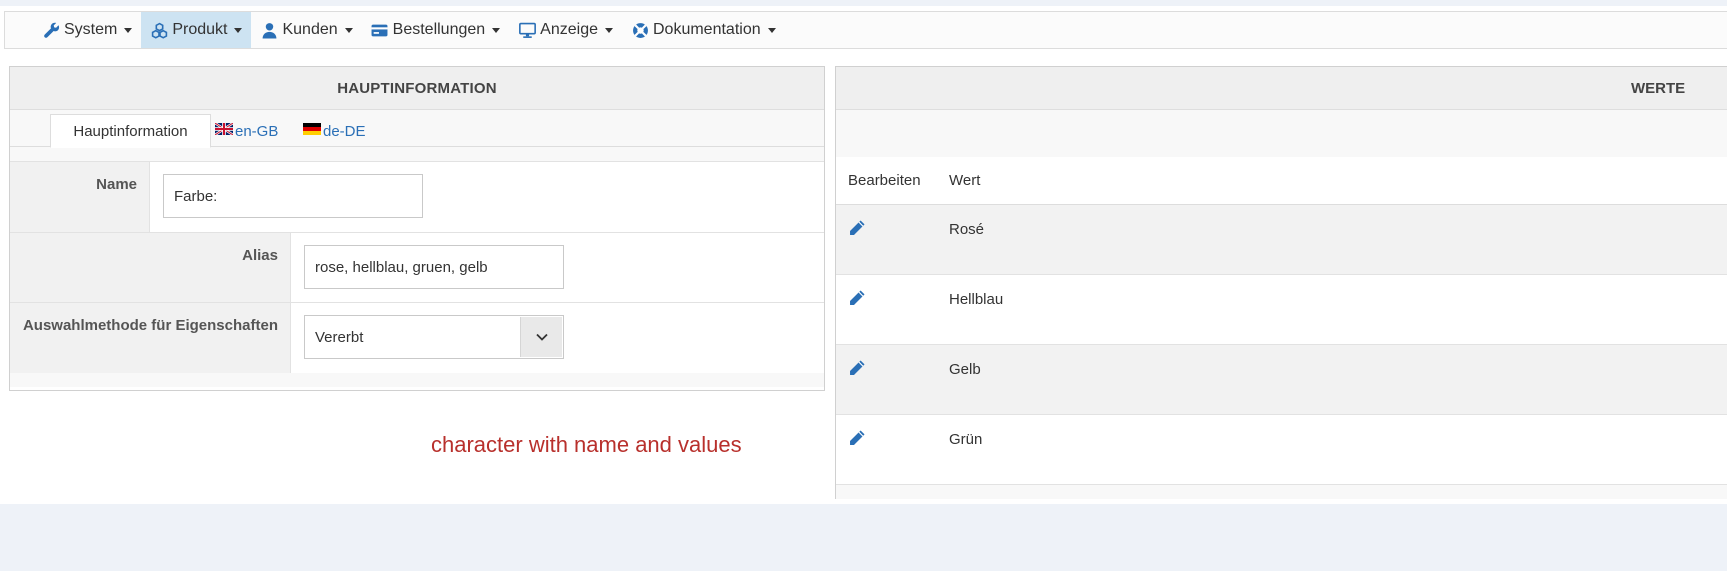 Image resolution: width=1727 pixels, height=571 pixels. Describe the element at coordinates (380, 30) in the screenshot. I see `credit-card-icon` at that location.